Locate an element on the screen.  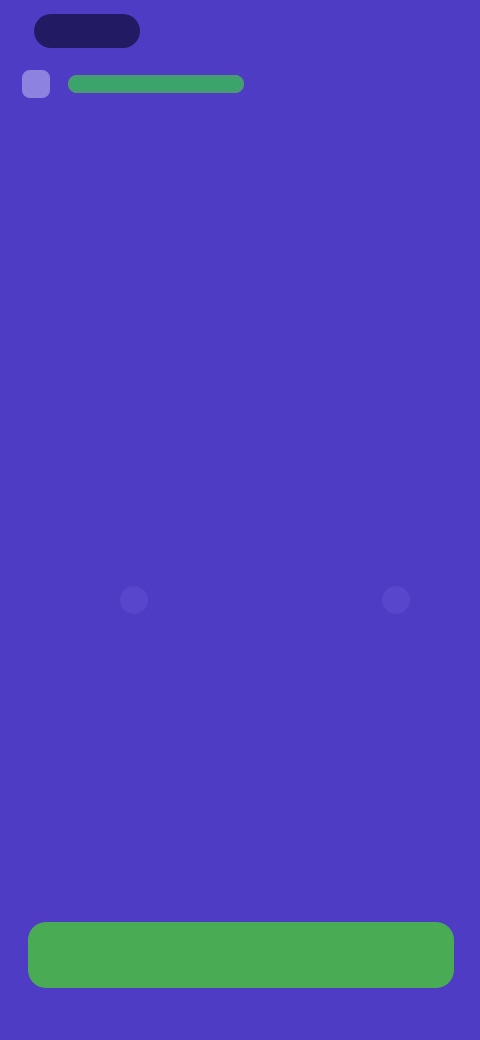
top-bar is located at coordinates (242, 84).